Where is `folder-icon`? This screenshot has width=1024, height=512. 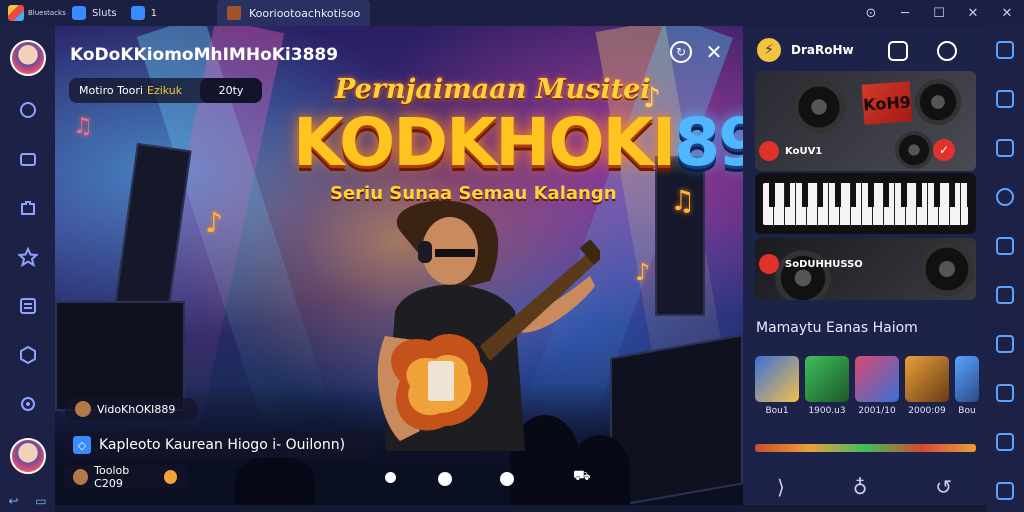
folder-icon is located at coordinates (28, 159).